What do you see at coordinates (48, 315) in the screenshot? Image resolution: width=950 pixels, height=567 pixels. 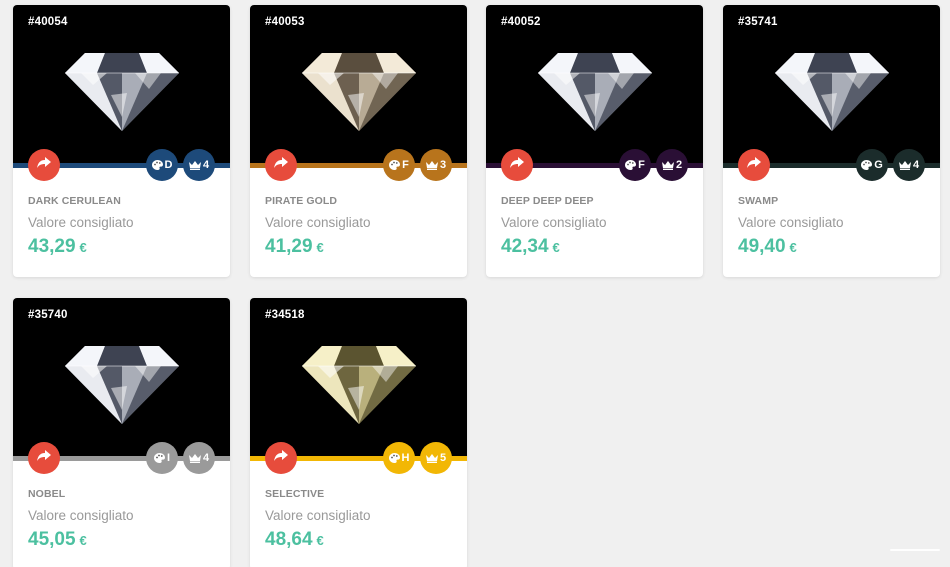 I see `product-code: #35740` at bounding box center [48, 315].